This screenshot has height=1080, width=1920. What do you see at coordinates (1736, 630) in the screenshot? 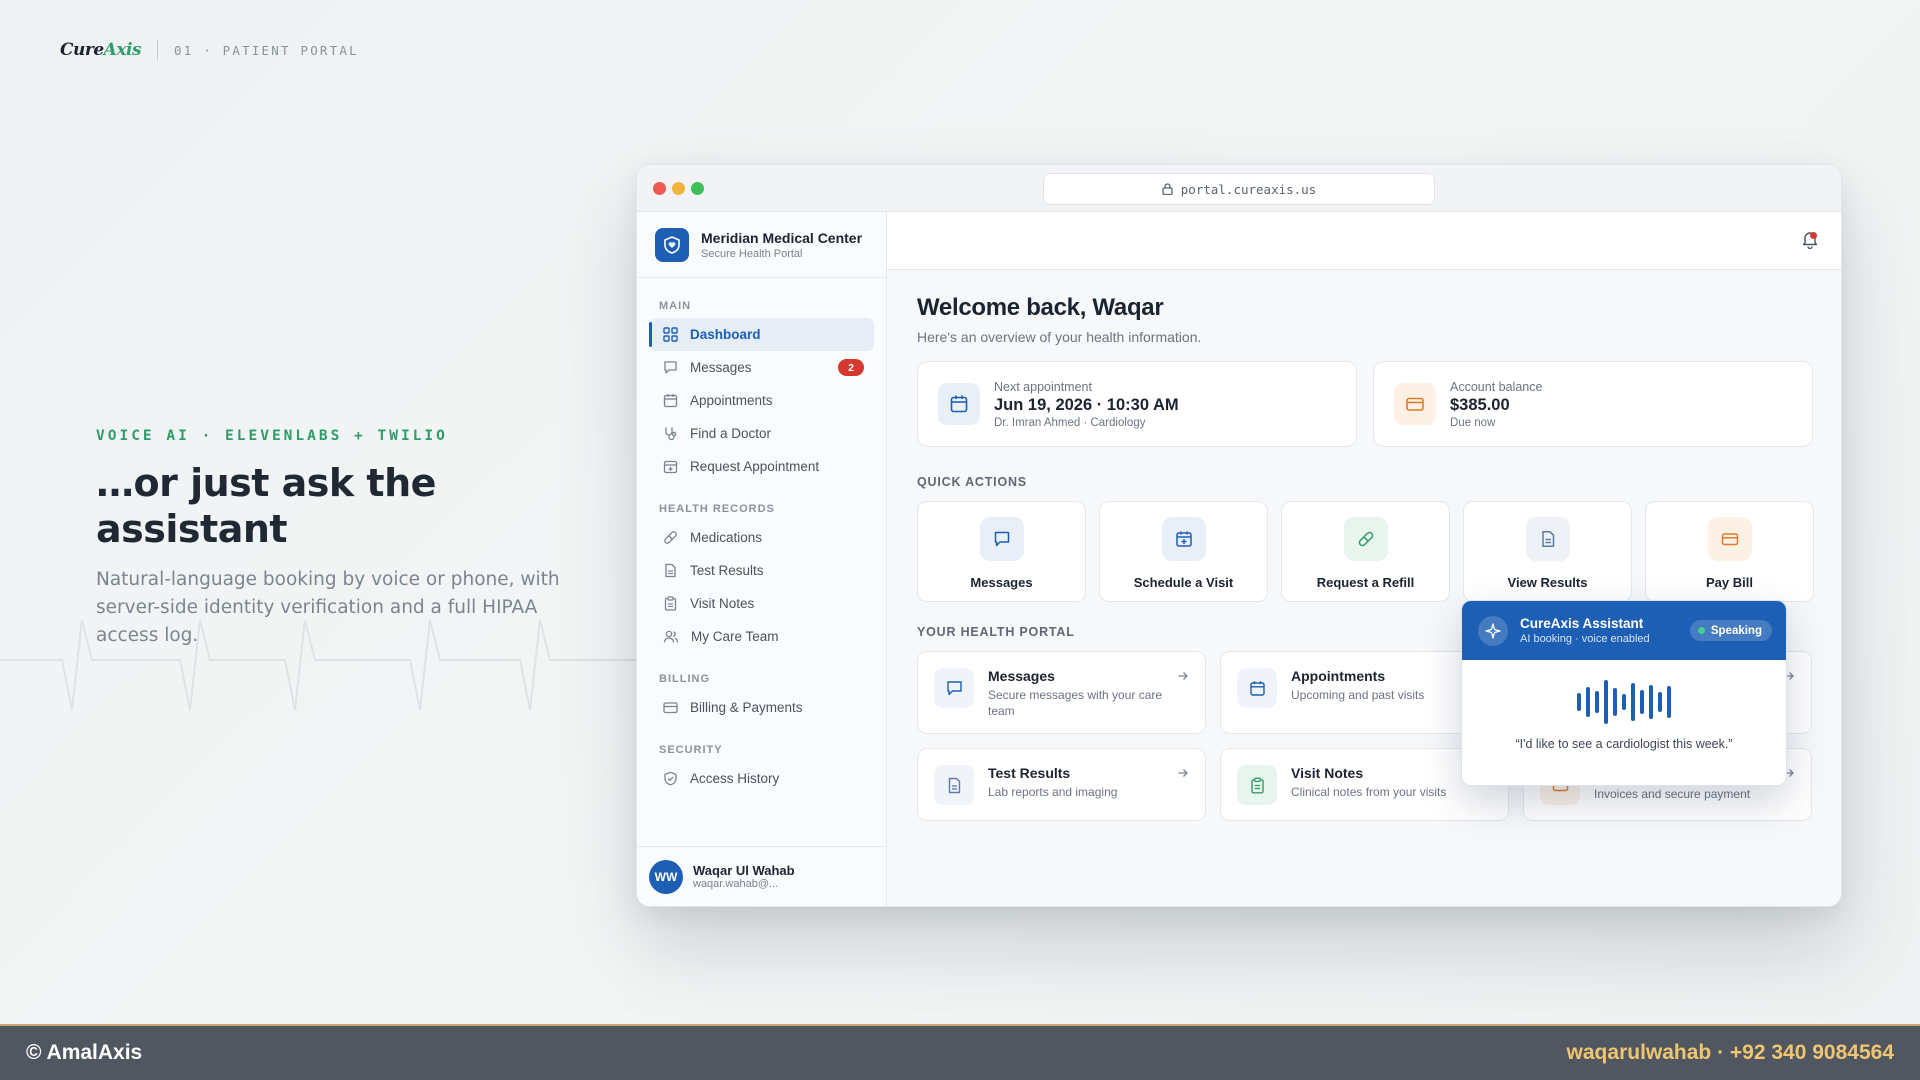
I see `status-label: Speaking` at bounding box center [1736, 630].